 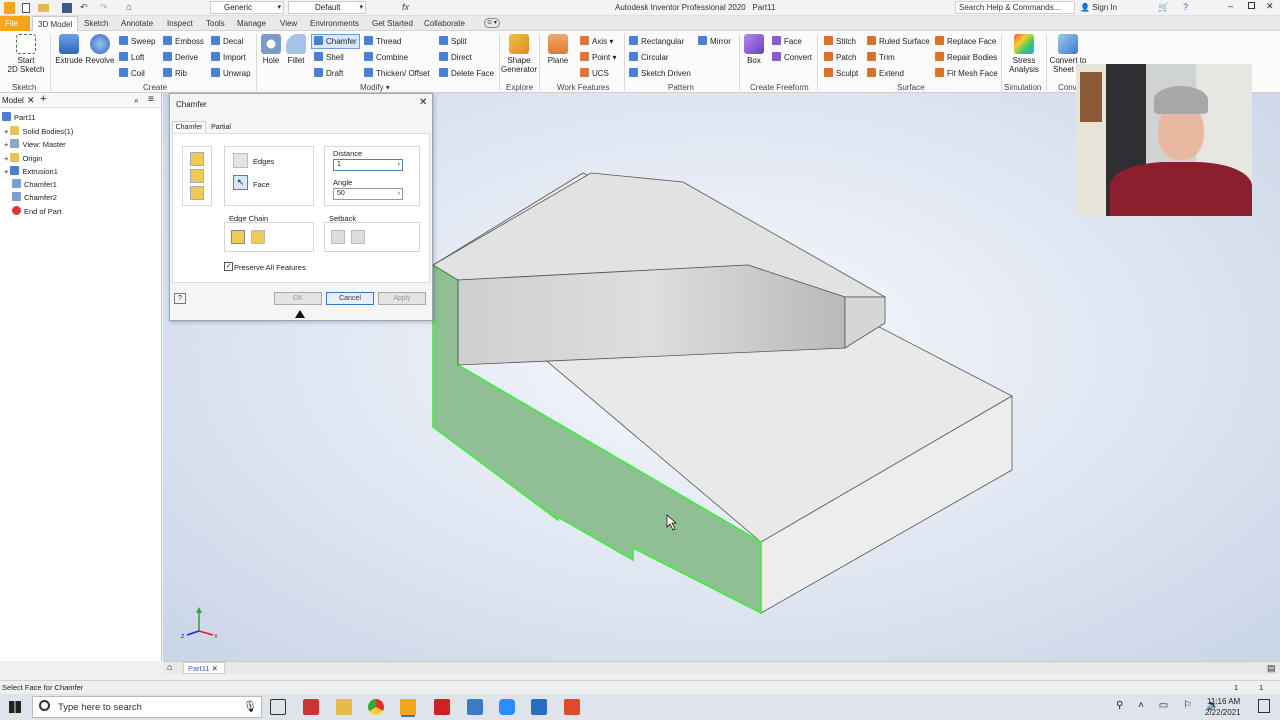 What do you see at coordinates (368, 194) in the screenshot?
I see `angle-input: 50 ›` at bounding box center [368, 194].